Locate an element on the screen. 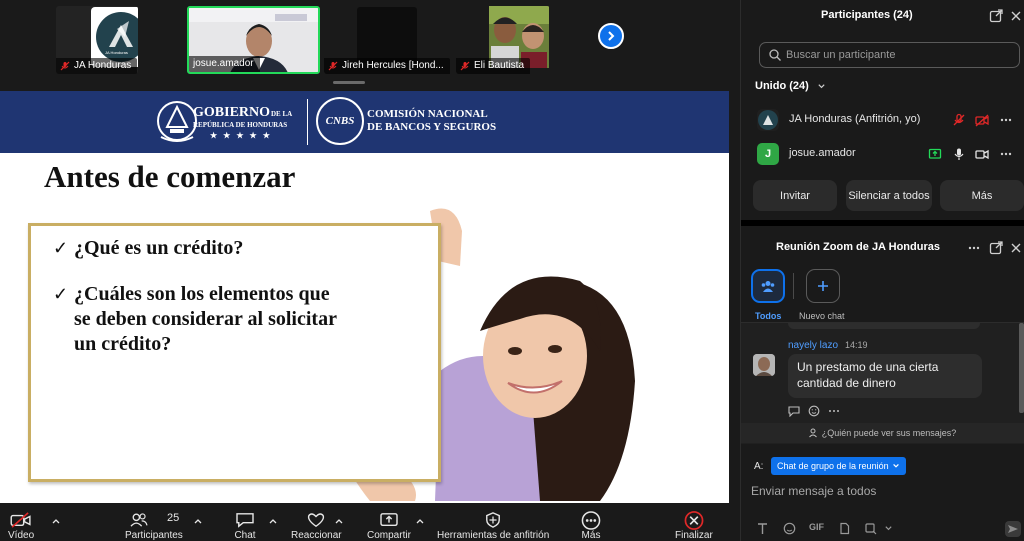 Image resolution: width=1024 pixels, height=541 pixels. screenshot-icon is located at coordinates (870, 528).